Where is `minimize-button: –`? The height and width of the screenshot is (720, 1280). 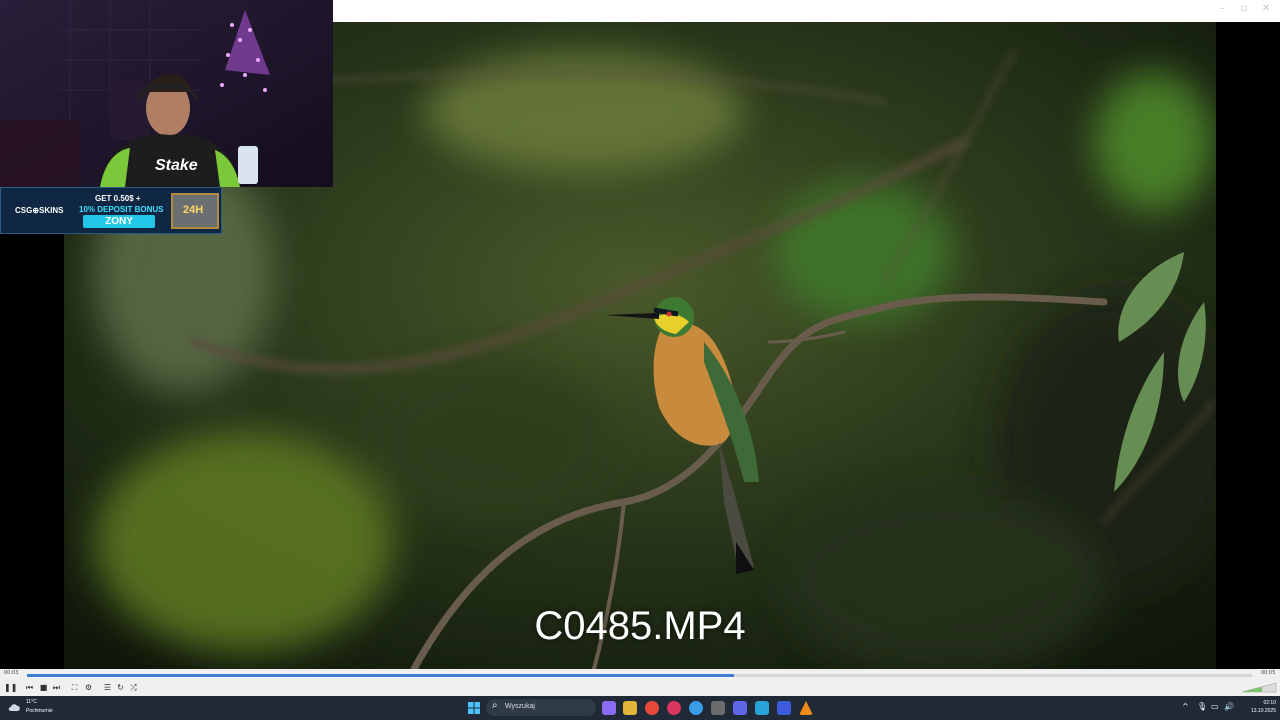
minimize-button: – is located at coordinates (1222, 9).